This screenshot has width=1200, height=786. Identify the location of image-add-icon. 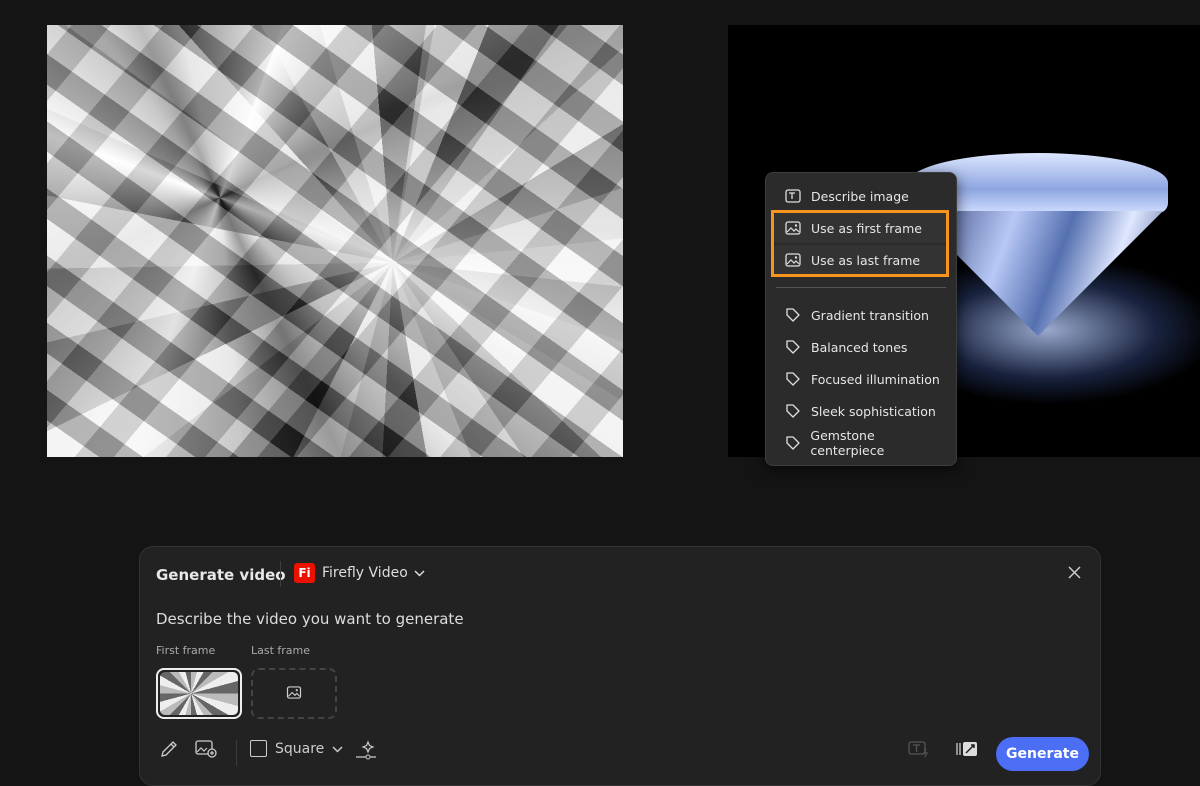
(206, 751).